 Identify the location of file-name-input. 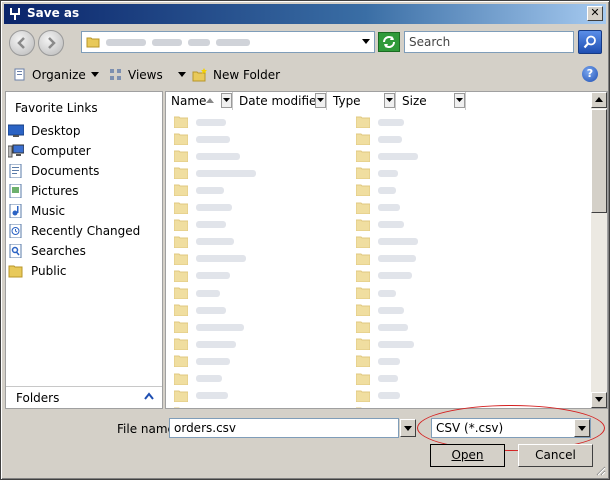
(284, 428).